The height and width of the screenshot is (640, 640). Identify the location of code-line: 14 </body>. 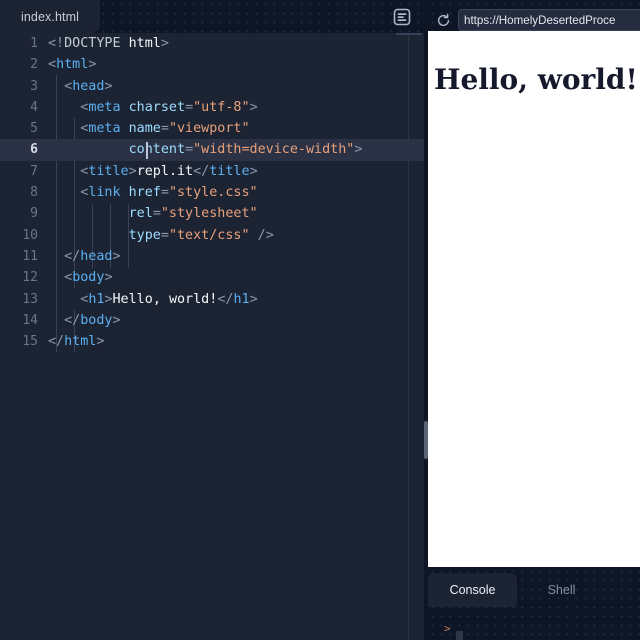
(212, 320).